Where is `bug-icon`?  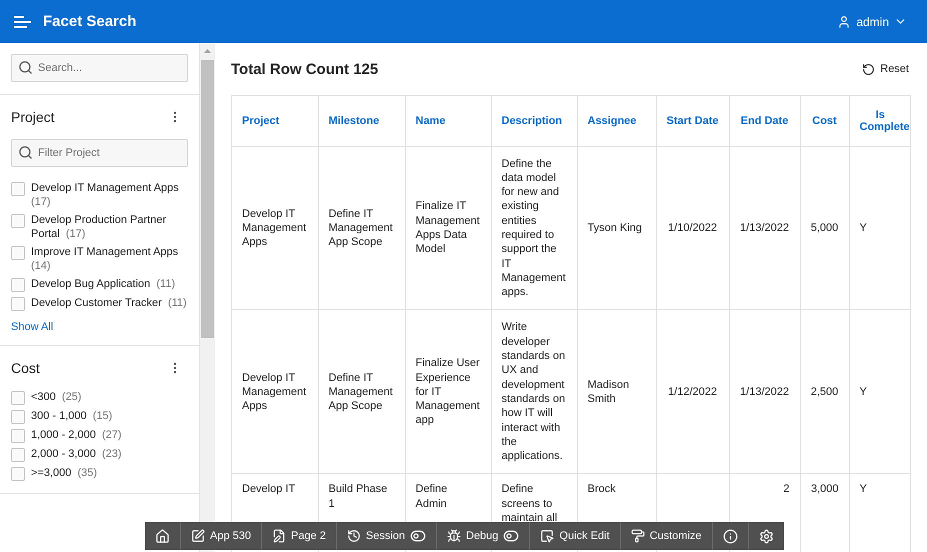
bug-icon is located at coordinates (454, 536).